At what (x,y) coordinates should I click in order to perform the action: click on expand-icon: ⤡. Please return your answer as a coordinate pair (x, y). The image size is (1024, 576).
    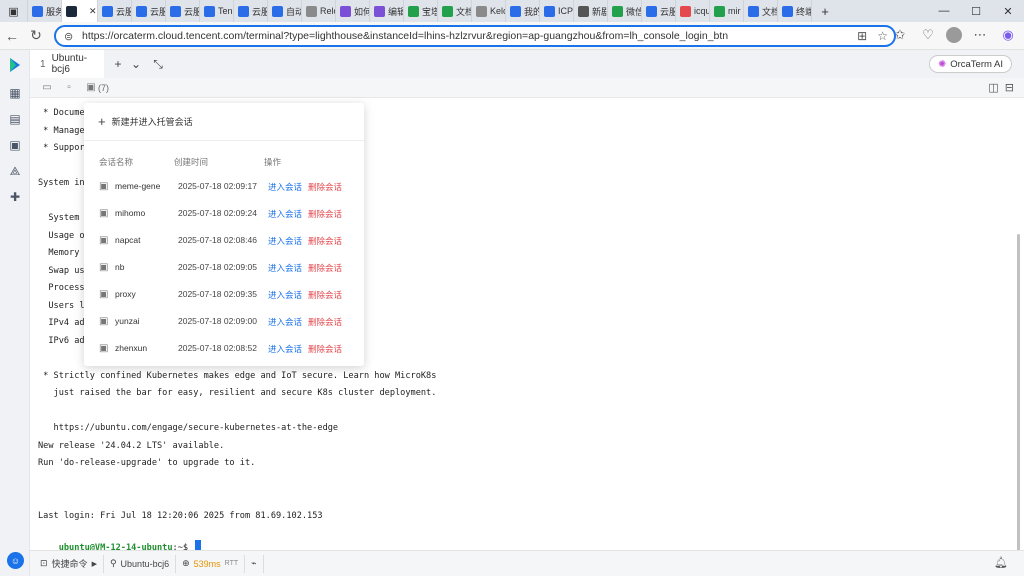
    Looking at the image, I should click on (158, 64).